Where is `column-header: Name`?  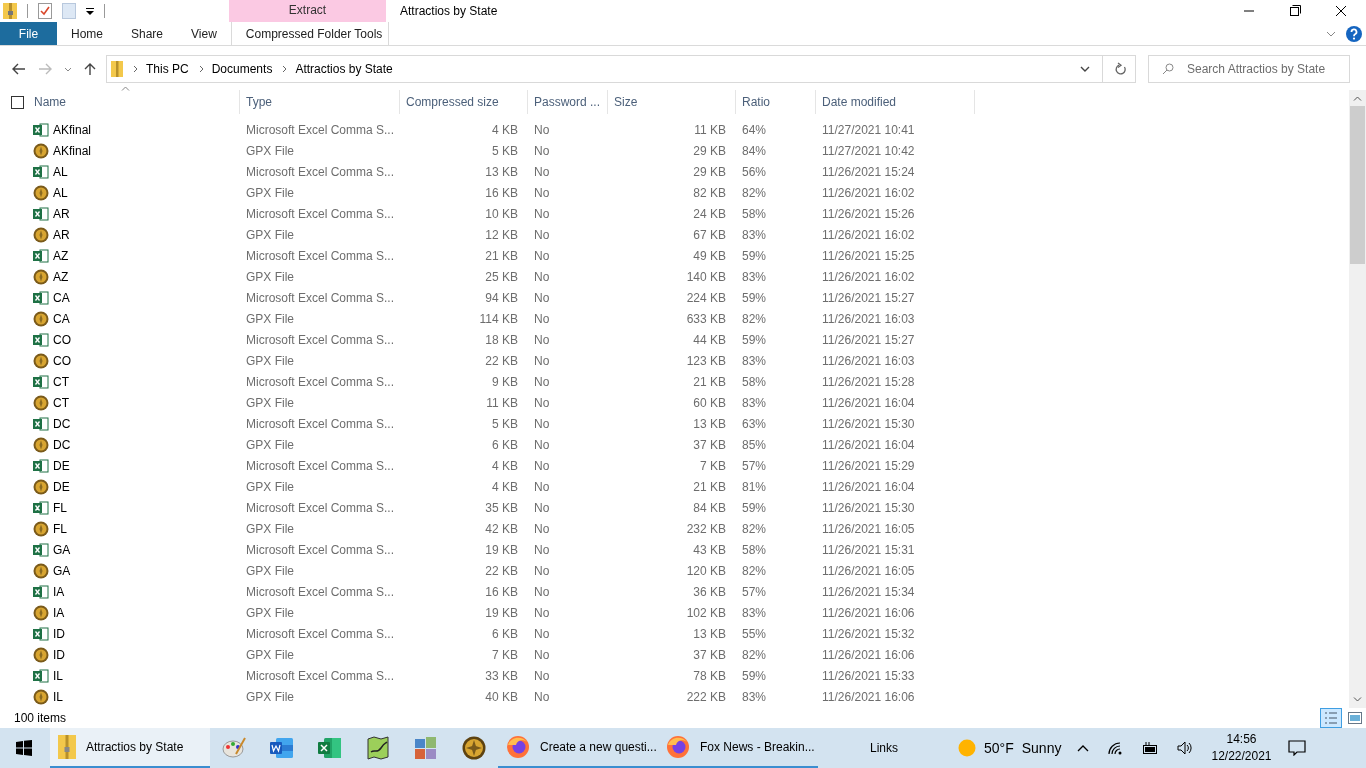
column-header: Name is located at coordinates (136, 102).